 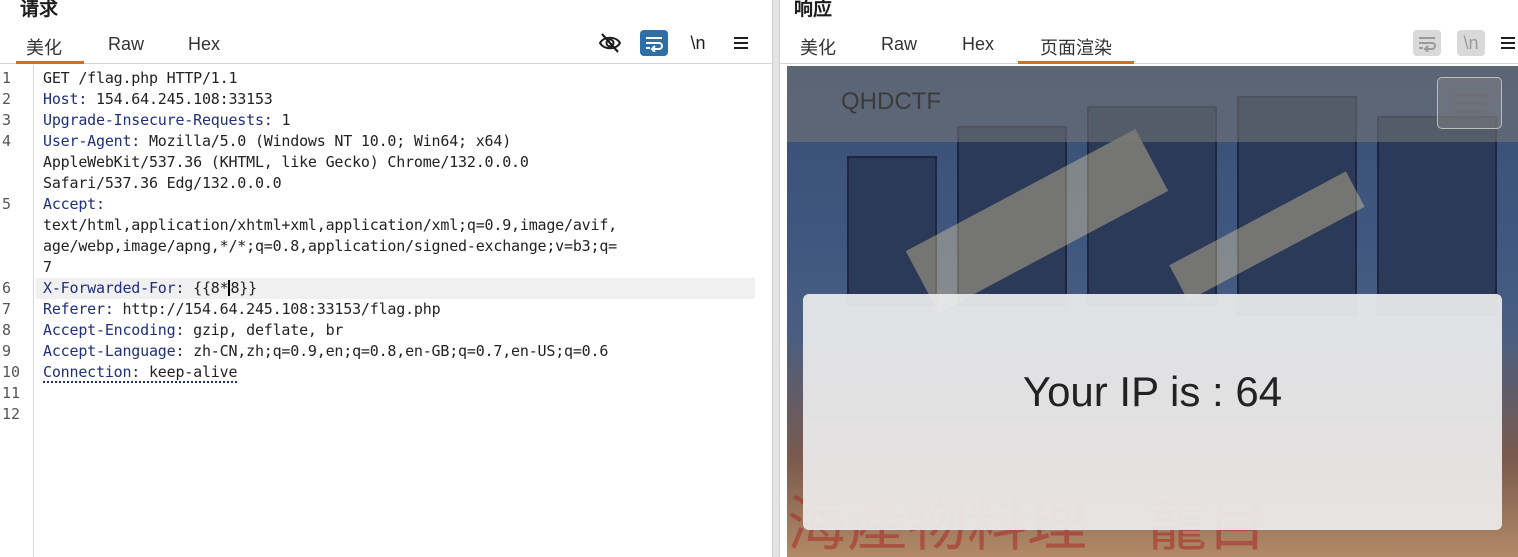 I want to click on eye-off-icon, so click(x=610, y=43).